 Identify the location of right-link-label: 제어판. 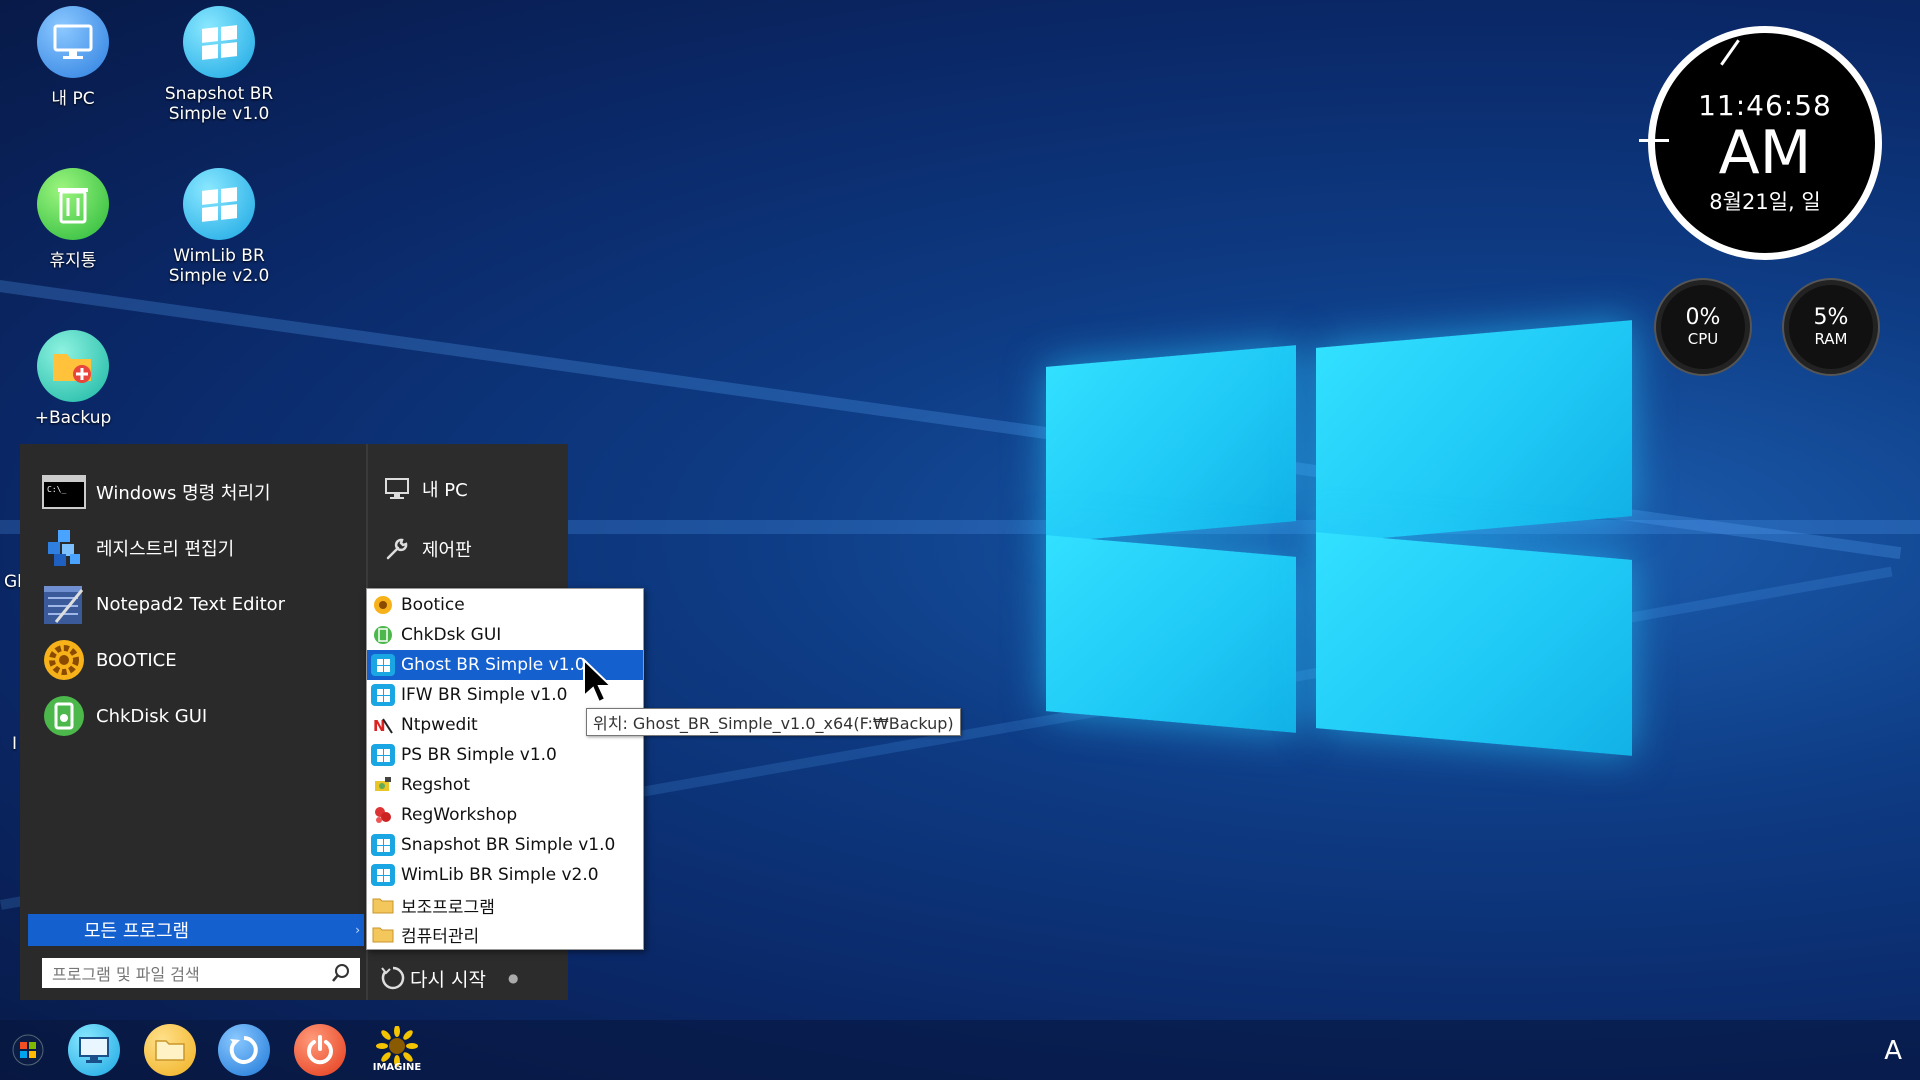
(447, 550).